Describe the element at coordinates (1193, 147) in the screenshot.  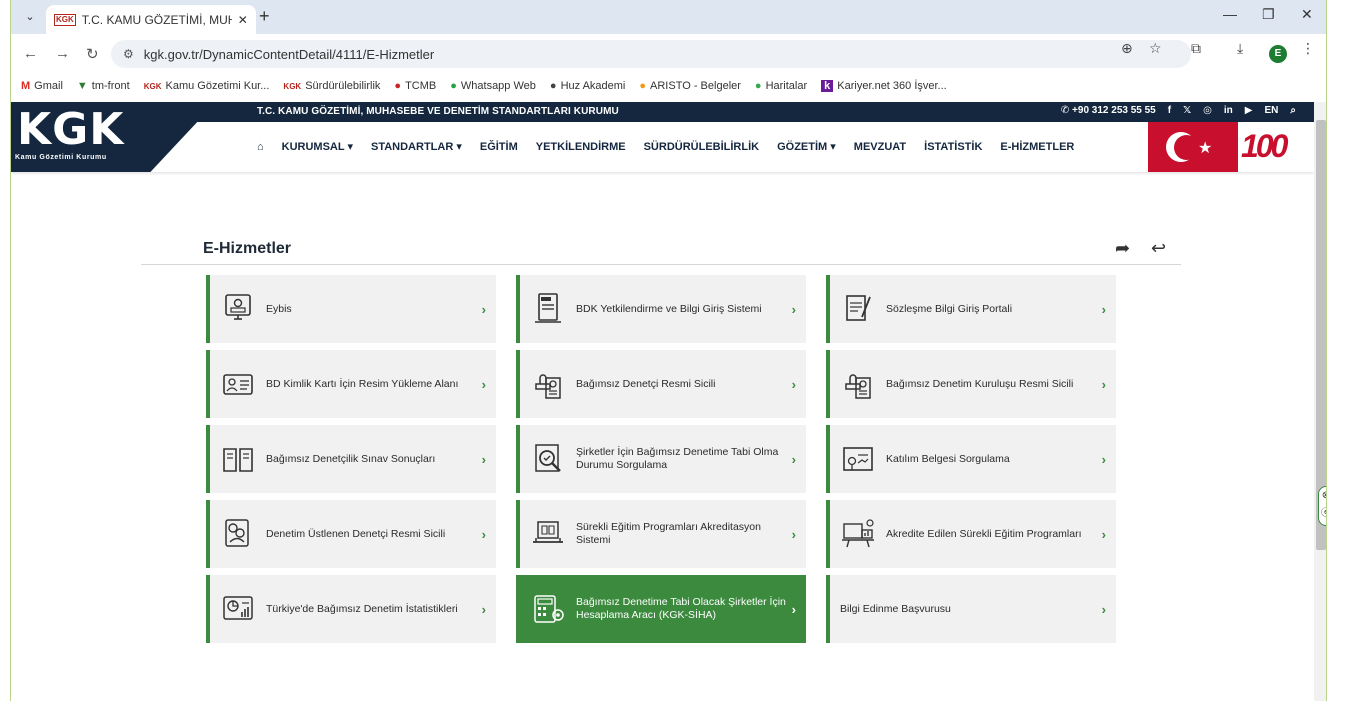
I see `turkish-flag-image: ★` at that location.